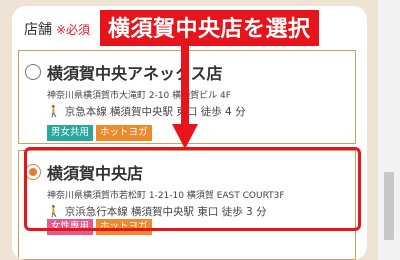 This screenshot has width=400, height=260. What do you see at coordinates (389, 206) in the screenshot?
I see `scrollbar-thumb` at bounding box center [389, 206].